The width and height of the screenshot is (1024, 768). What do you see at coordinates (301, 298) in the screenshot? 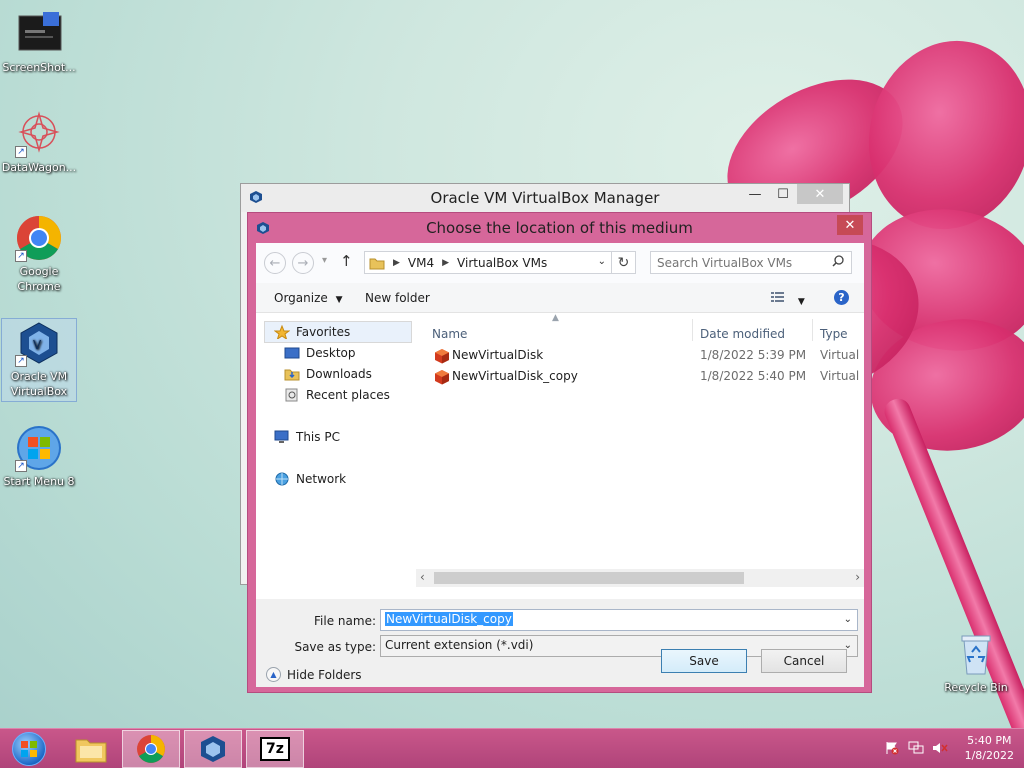
I see `organize-label: Organize` at bounding box center [301, 298].